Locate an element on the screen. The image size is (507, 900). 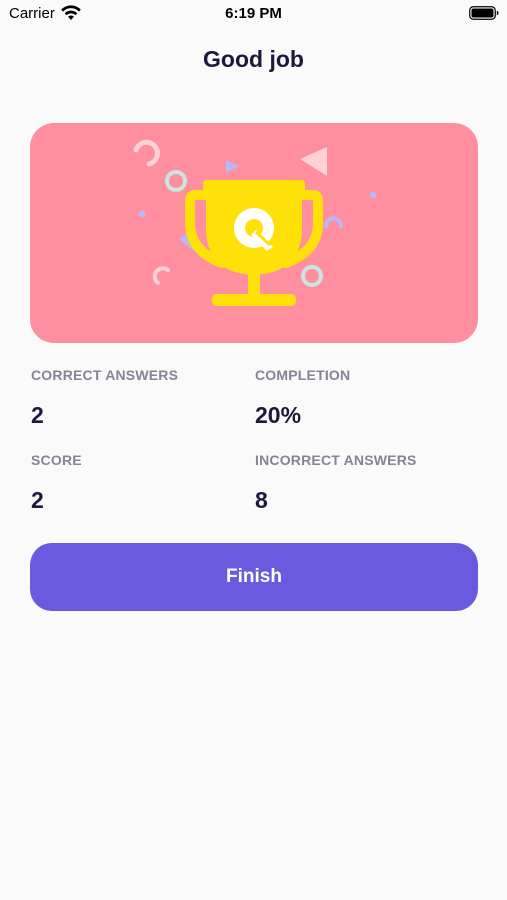
clock: 6:19 PM is located at coordinates (253, 13).